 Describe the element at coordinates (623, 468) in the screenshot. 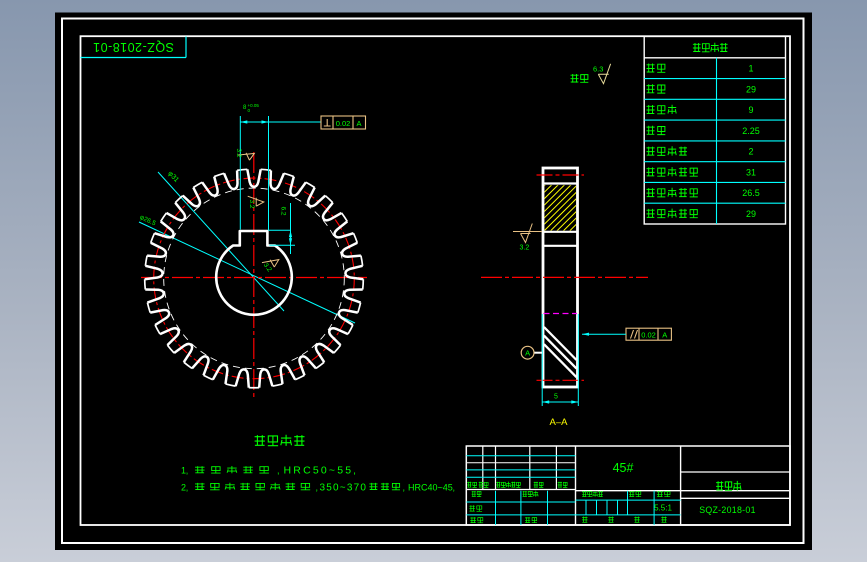

I see `svg-text: 45#` at that location.